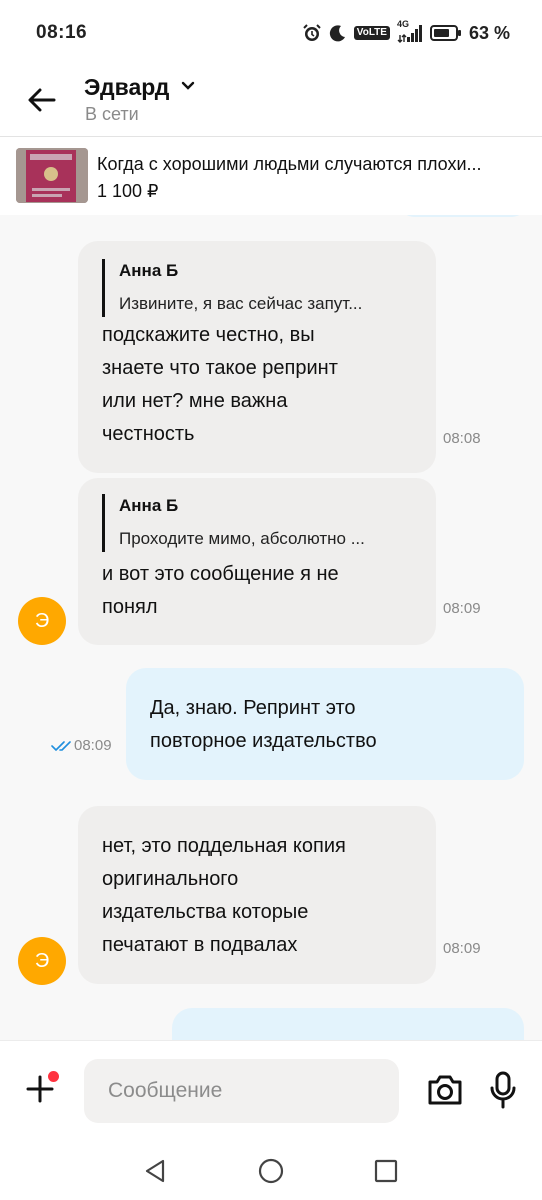 This screenshot has width=542, height=1200. Describe the element at coordinates (402, 24) in the screenshot. I see `network-type: 4G` at that location.